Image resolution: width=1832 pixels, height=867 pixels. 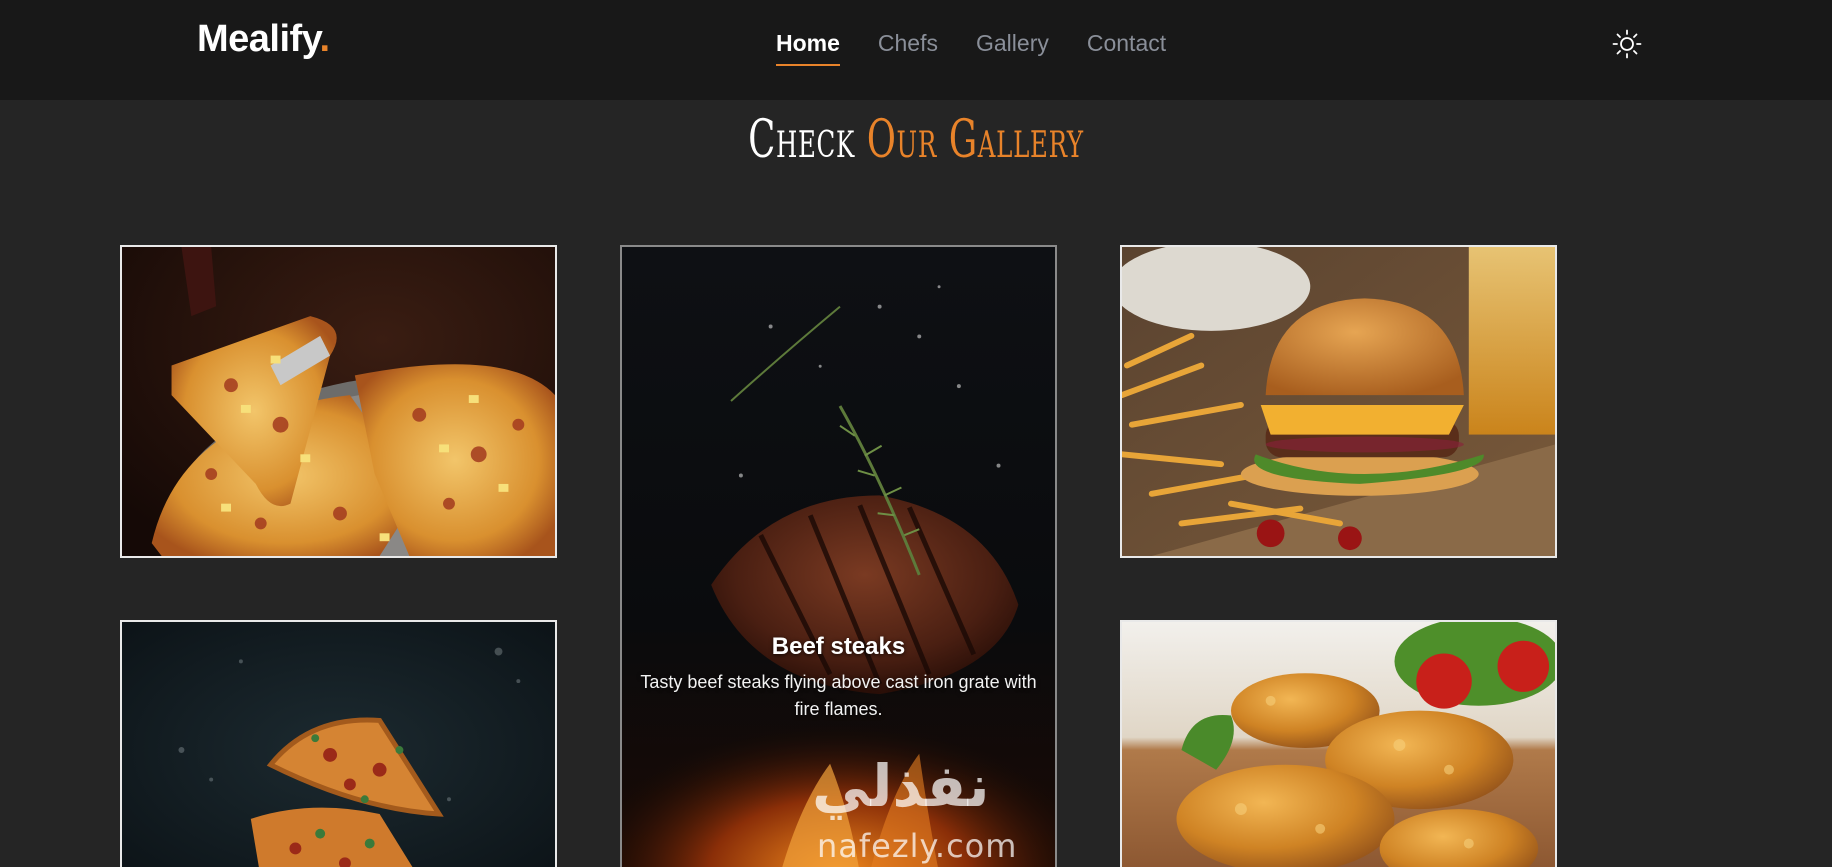 What do you see at coordinates (901, 786) in the screenshot?
I see `watermark-arabic-logo: نفذلي` at bounding box center [901, 786].